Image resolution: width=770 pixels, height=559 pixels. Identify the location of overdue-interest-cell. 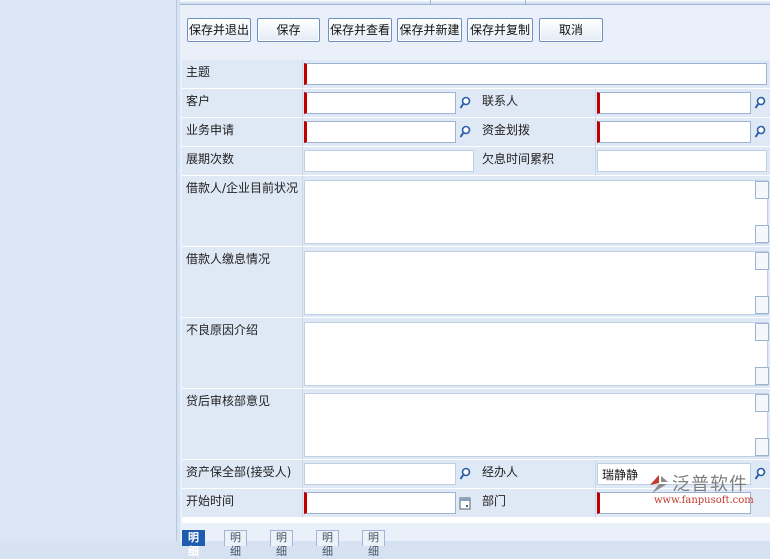
(683, 161).